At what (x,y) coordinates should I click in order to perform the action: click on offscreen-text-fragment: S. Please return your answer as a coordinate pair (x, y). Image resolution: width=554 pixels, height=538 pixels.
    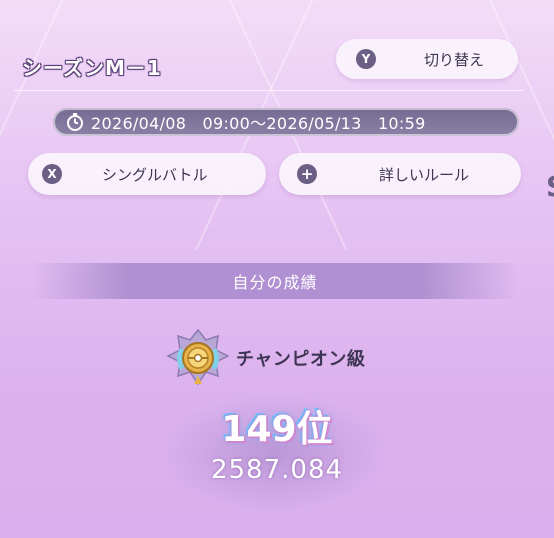
    Looking at the image, I should click on (550, 190).